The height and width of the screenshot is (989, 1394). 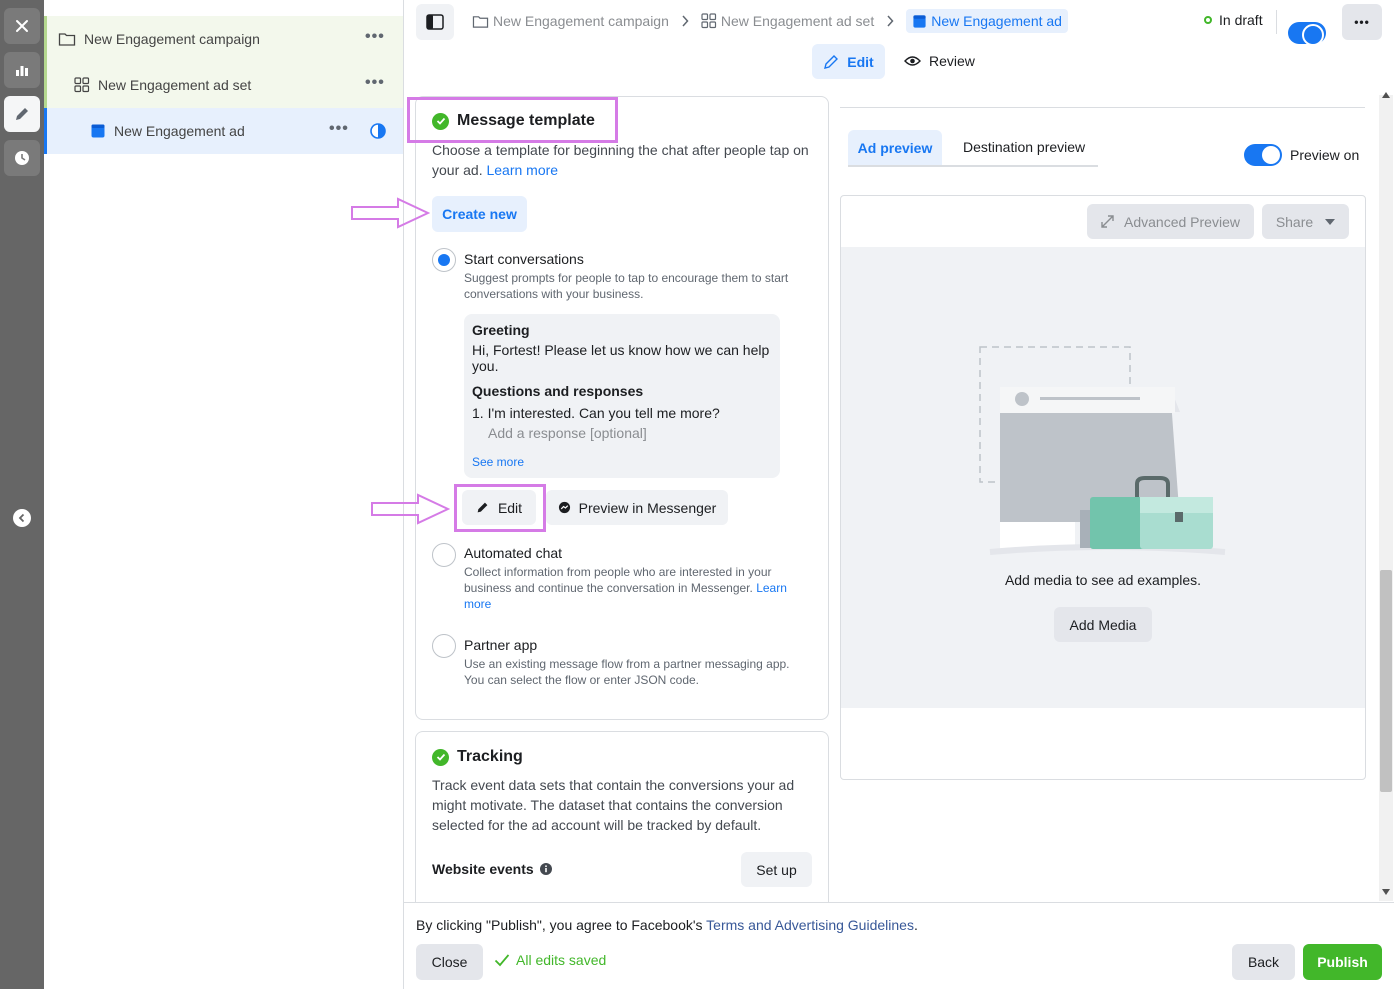 What do you see at coordinates (915, 925) in the screenshot?
I see `agreement-suffix: .` at bounding box center [915, 925].